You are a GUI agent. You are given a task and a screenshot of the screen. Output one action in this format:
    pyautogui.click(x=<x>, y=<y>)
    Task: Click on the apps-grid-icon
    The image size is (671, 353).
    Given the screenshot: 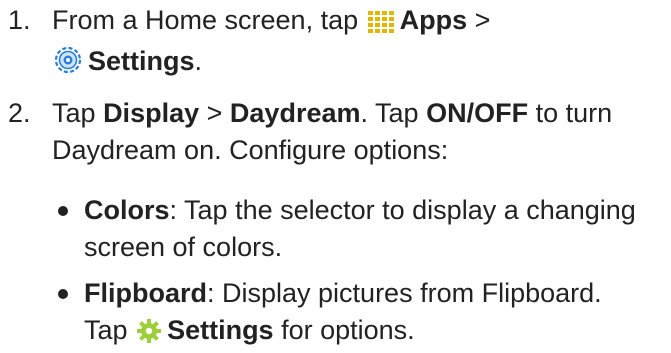 What is the action you would take?
    pyautogui.click(x=380, y=24)
    